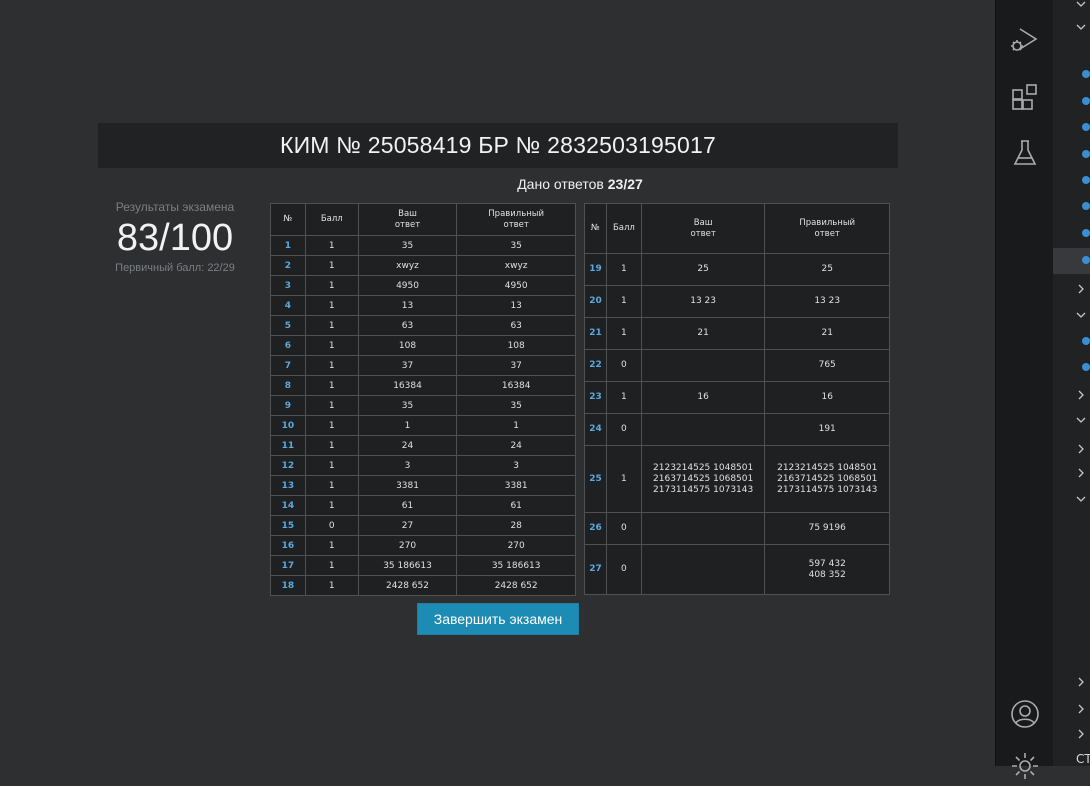 Image resolution: width=1090 pixels, height=786 pixels. I want to click on correct-answer-cell: 597 432 408 352, so click(827, 569).